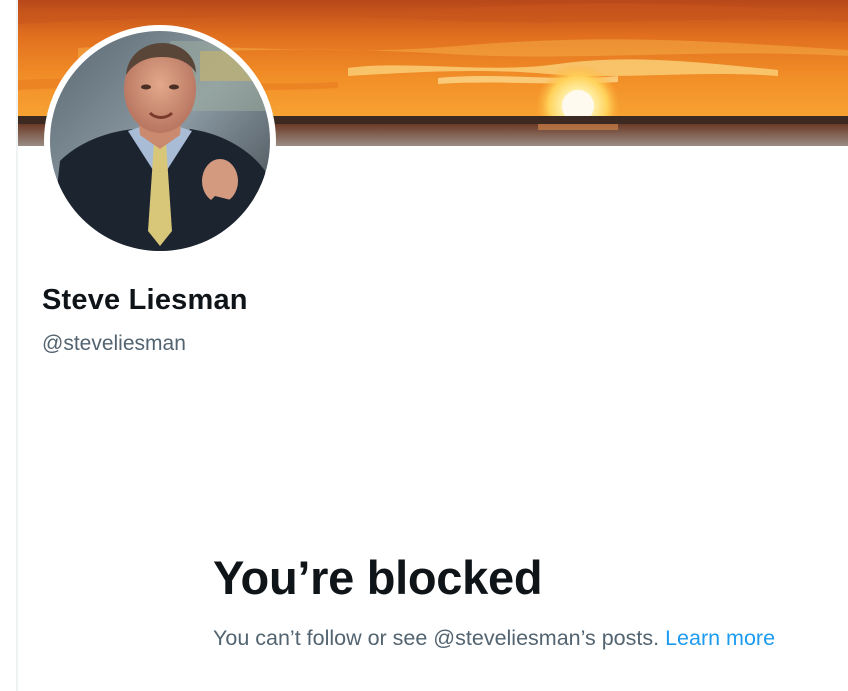  I want to click on blocked-title: You’re blocked, so click(378, 577).